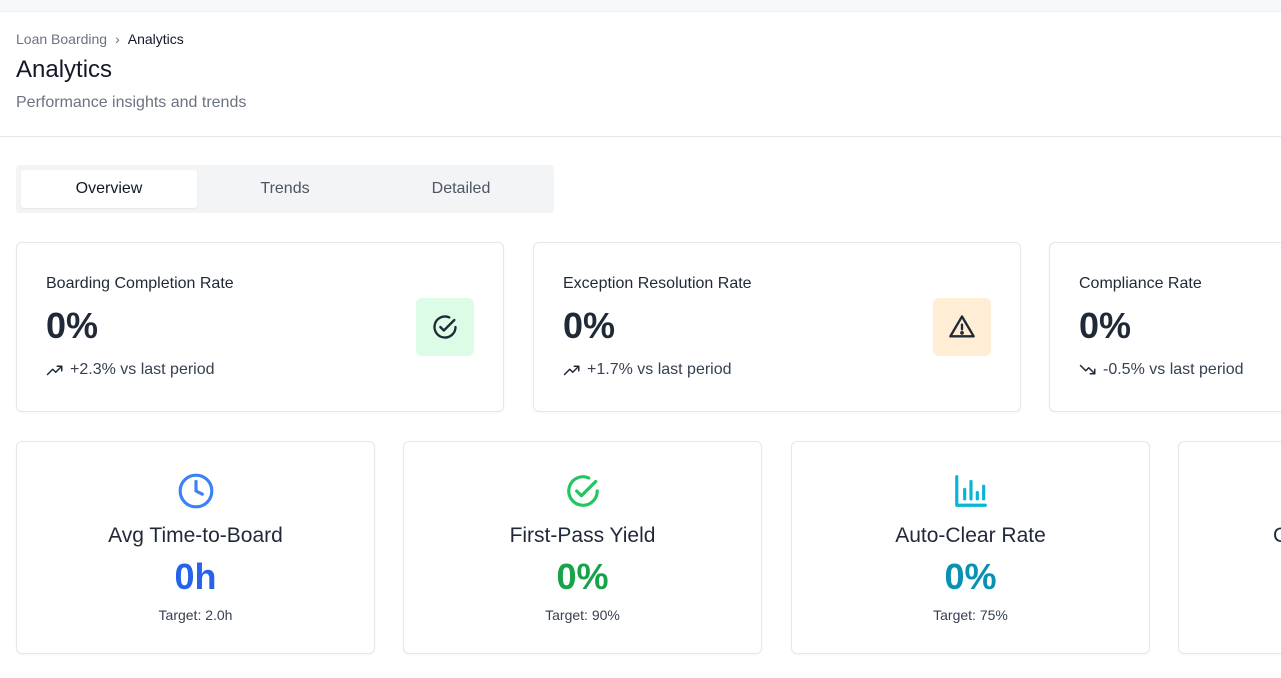 This screenshot has height=678, width=1281. What do you see at coordinates (1277, 536) in the screenshot?
I see `metric-label: C` at bounding box center [1277, 536].